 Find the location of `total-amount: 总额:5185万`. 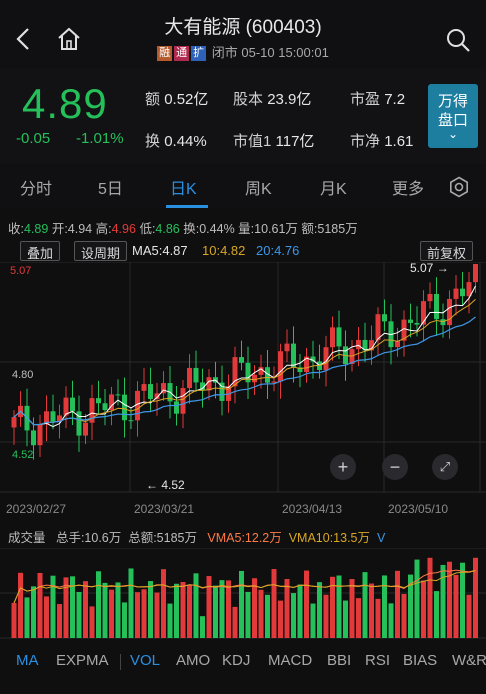

total-amount: 总额:5185万 is located at coordinates (162, 538).